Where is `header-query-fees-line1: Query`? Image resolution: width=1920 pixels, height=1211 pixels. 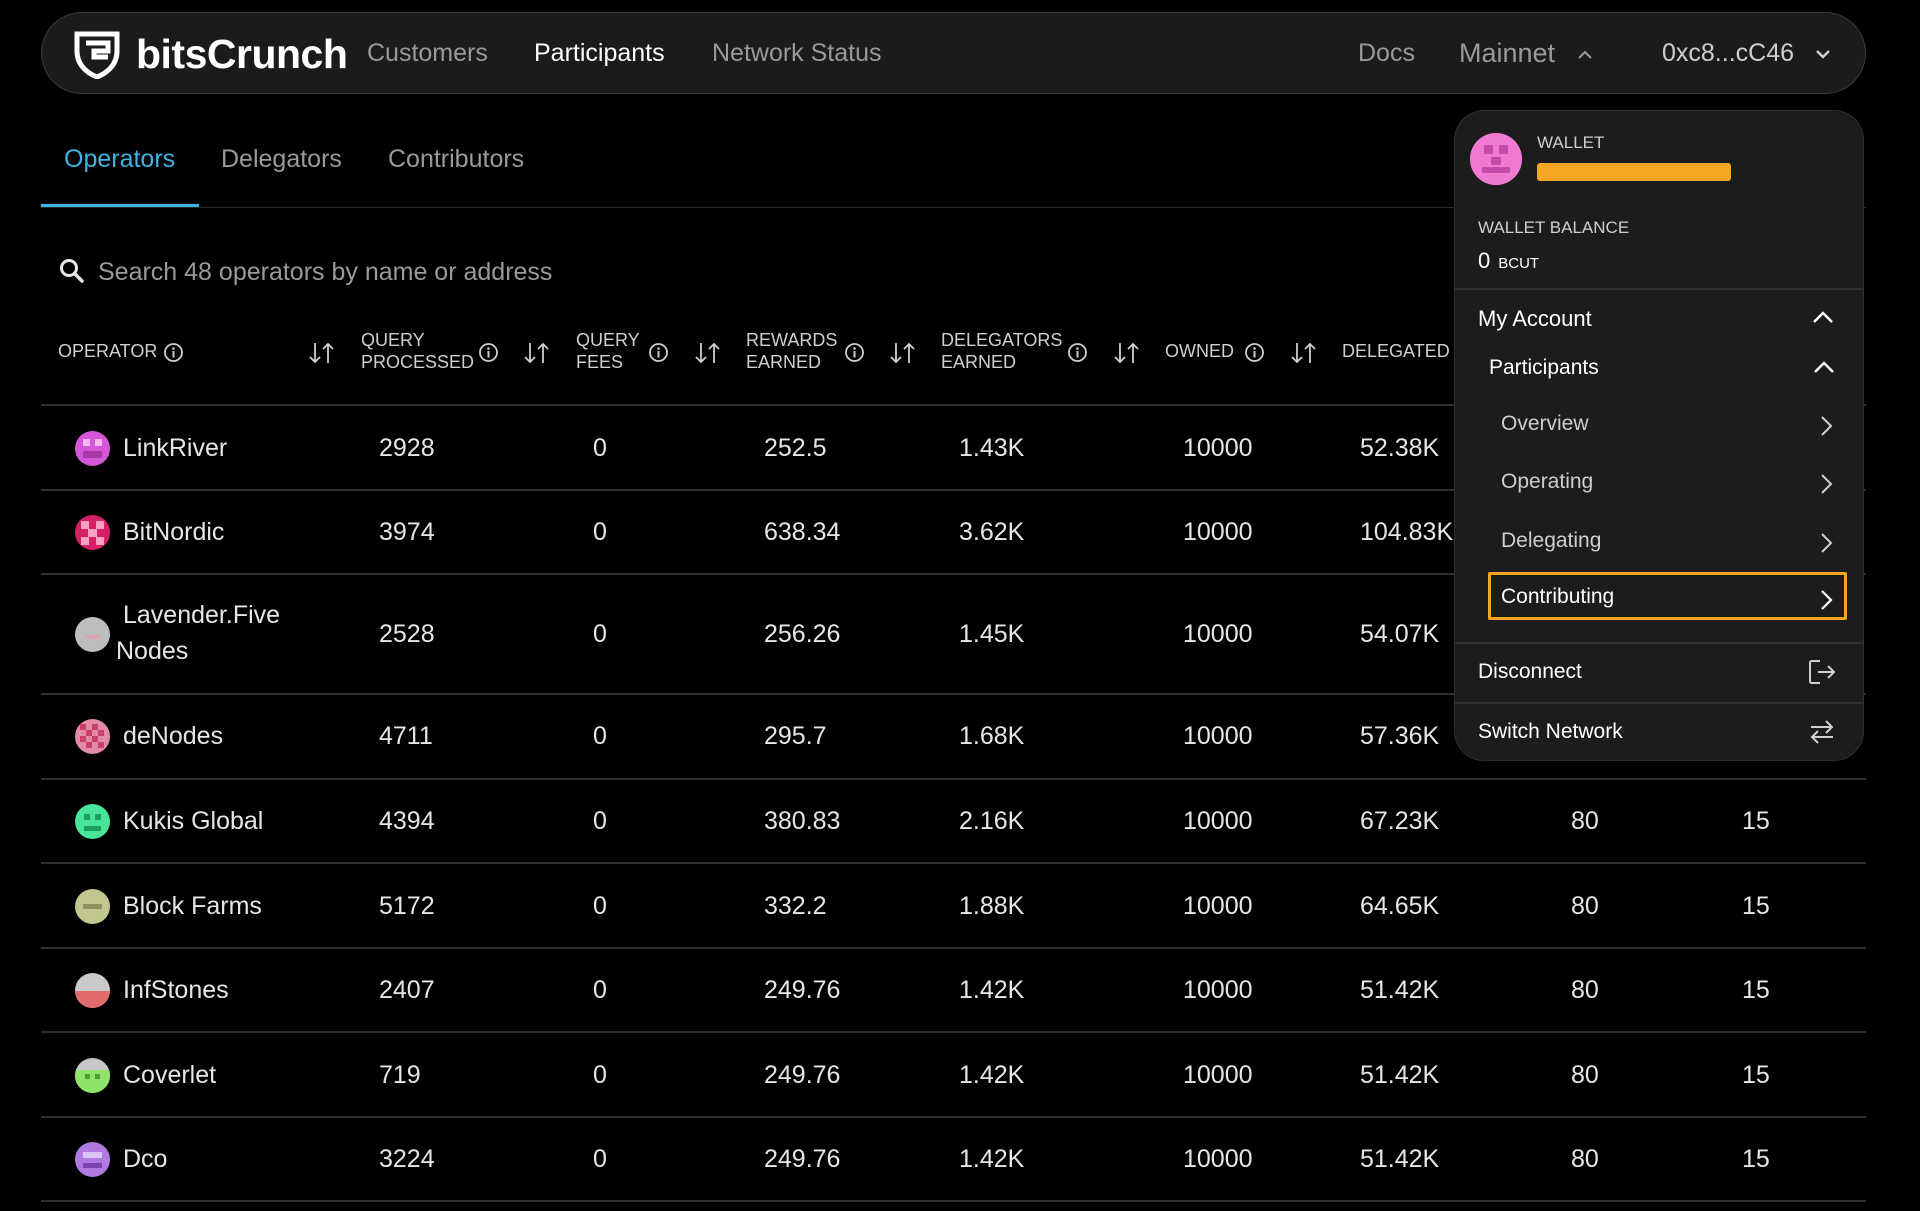
header-query-fees-line1: Query is located at coordinates (608, 340).